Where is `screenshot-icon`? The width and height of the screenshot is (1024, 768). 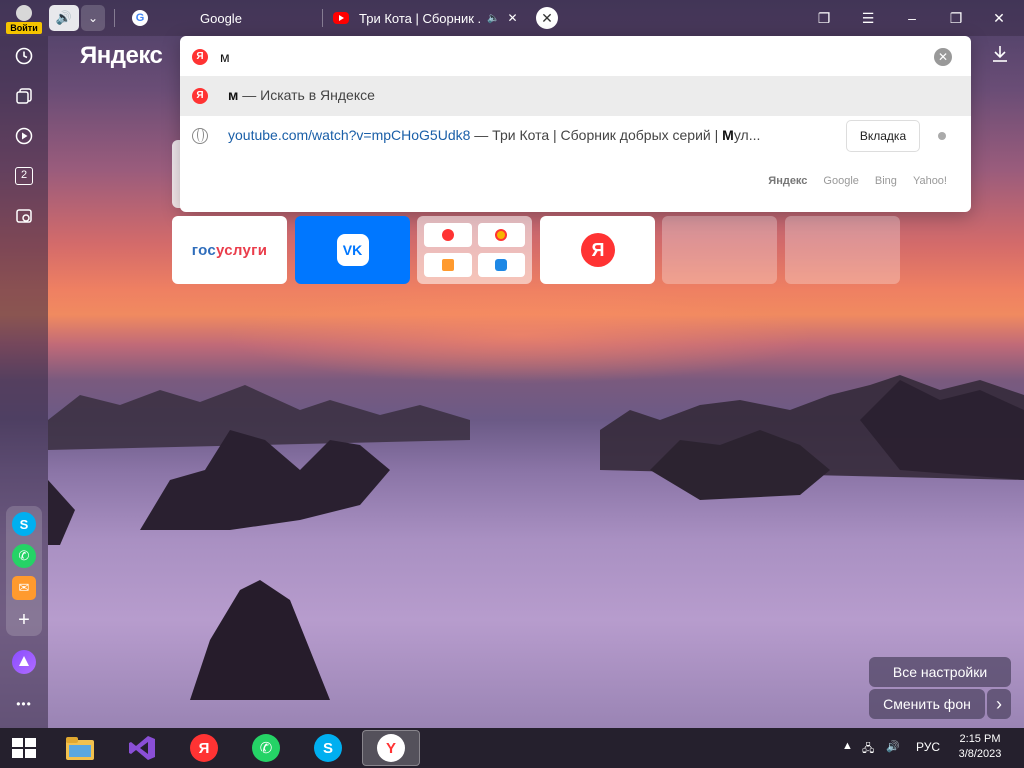 screenshot-icon is located at coordinates (24, 216).